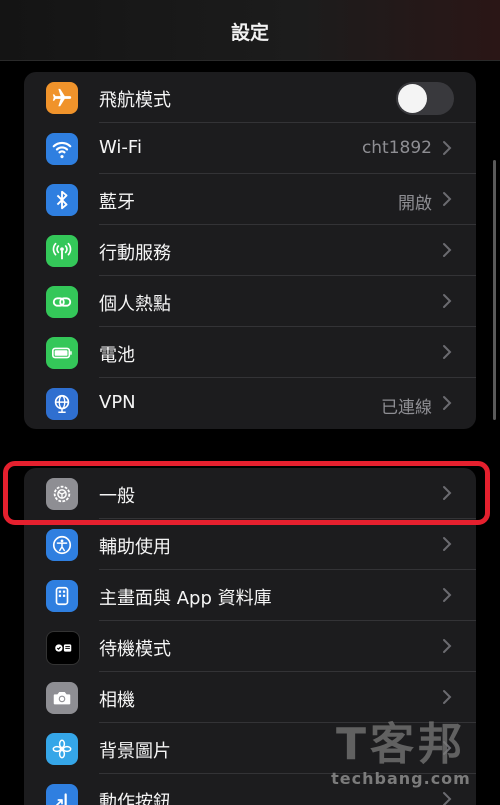 The width and height of the screenshot is (500, 805). I want to click on settings-row-airplane-mode: 飛航模式, so click(250, 97).